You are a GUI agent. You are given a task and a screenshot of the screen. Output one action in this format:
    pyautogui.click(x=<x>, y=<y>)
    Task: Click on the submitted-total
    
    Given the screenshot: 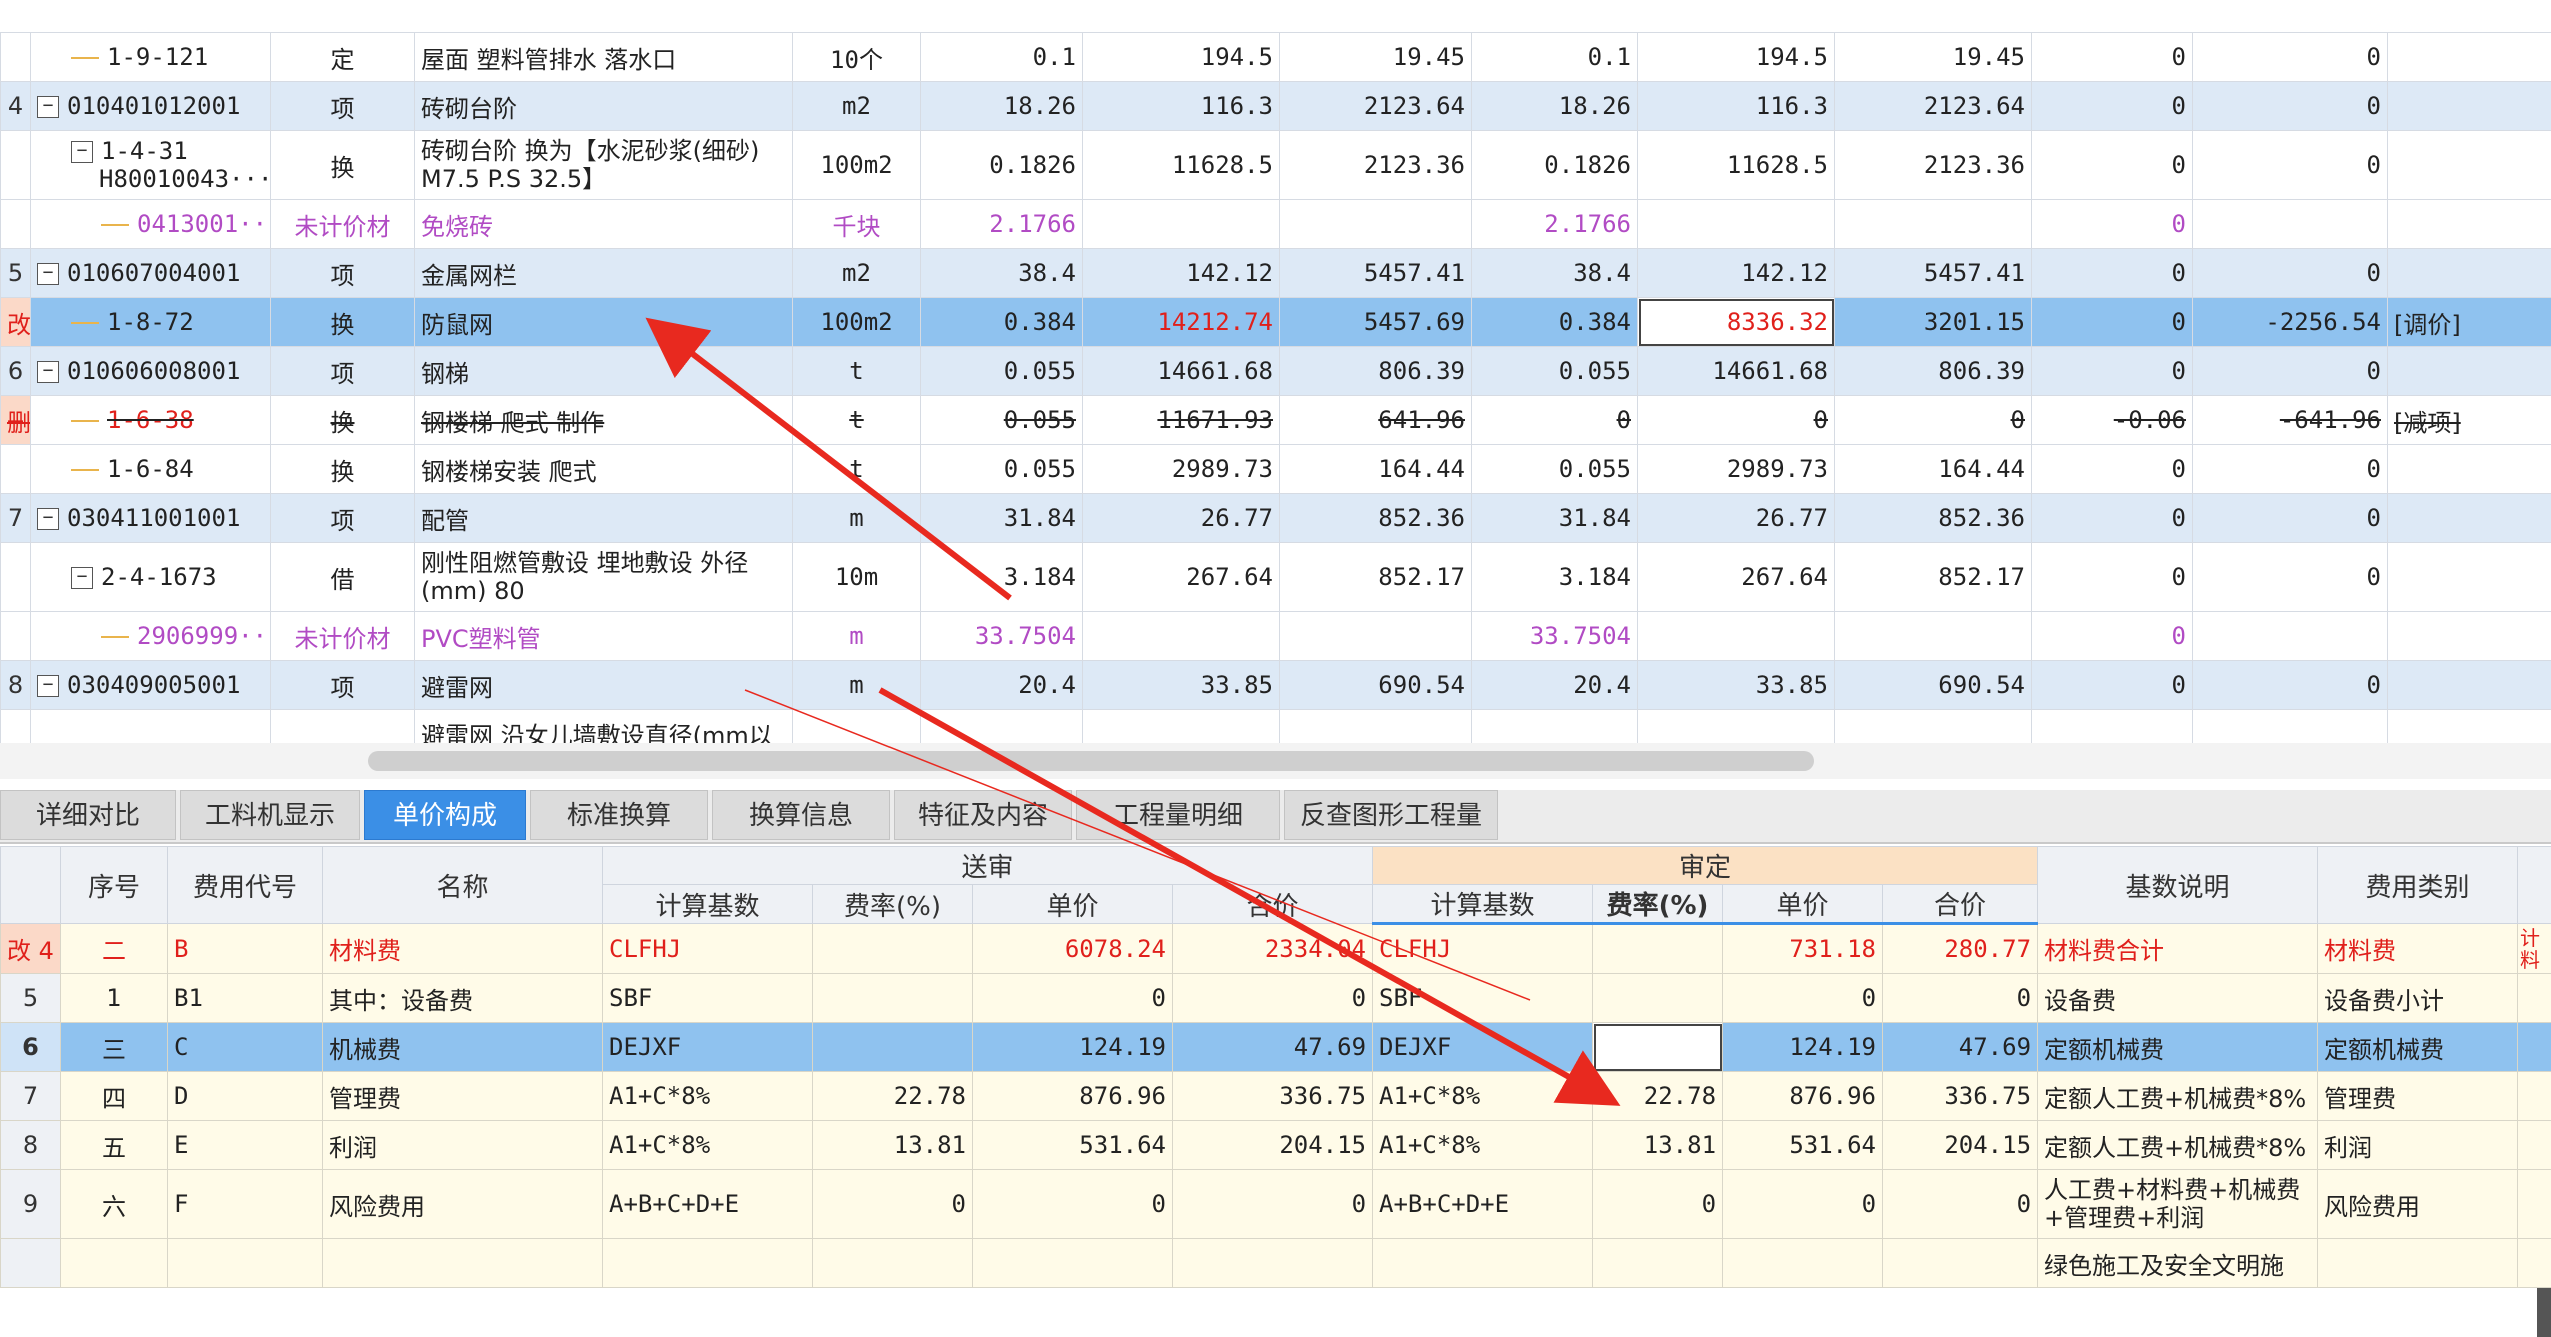 What is the action you would take?
    pyautogui.click(x=1375, y=636)
    